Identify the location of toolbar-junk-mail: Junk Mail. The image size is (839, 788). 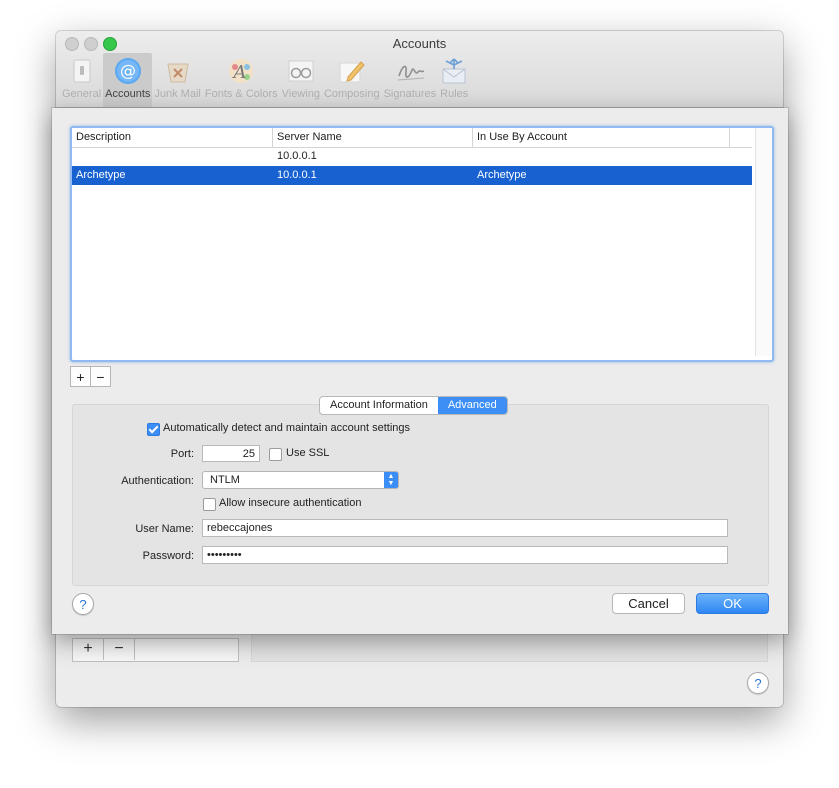
(177, 80).